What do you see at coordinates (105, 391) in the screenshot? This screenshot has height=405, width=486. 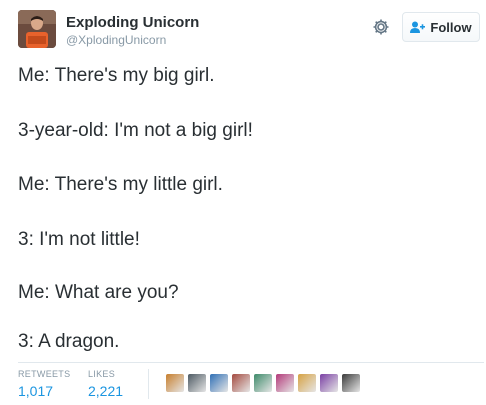 I see `likes-count: 2,221` at bounding box center [105, 391].